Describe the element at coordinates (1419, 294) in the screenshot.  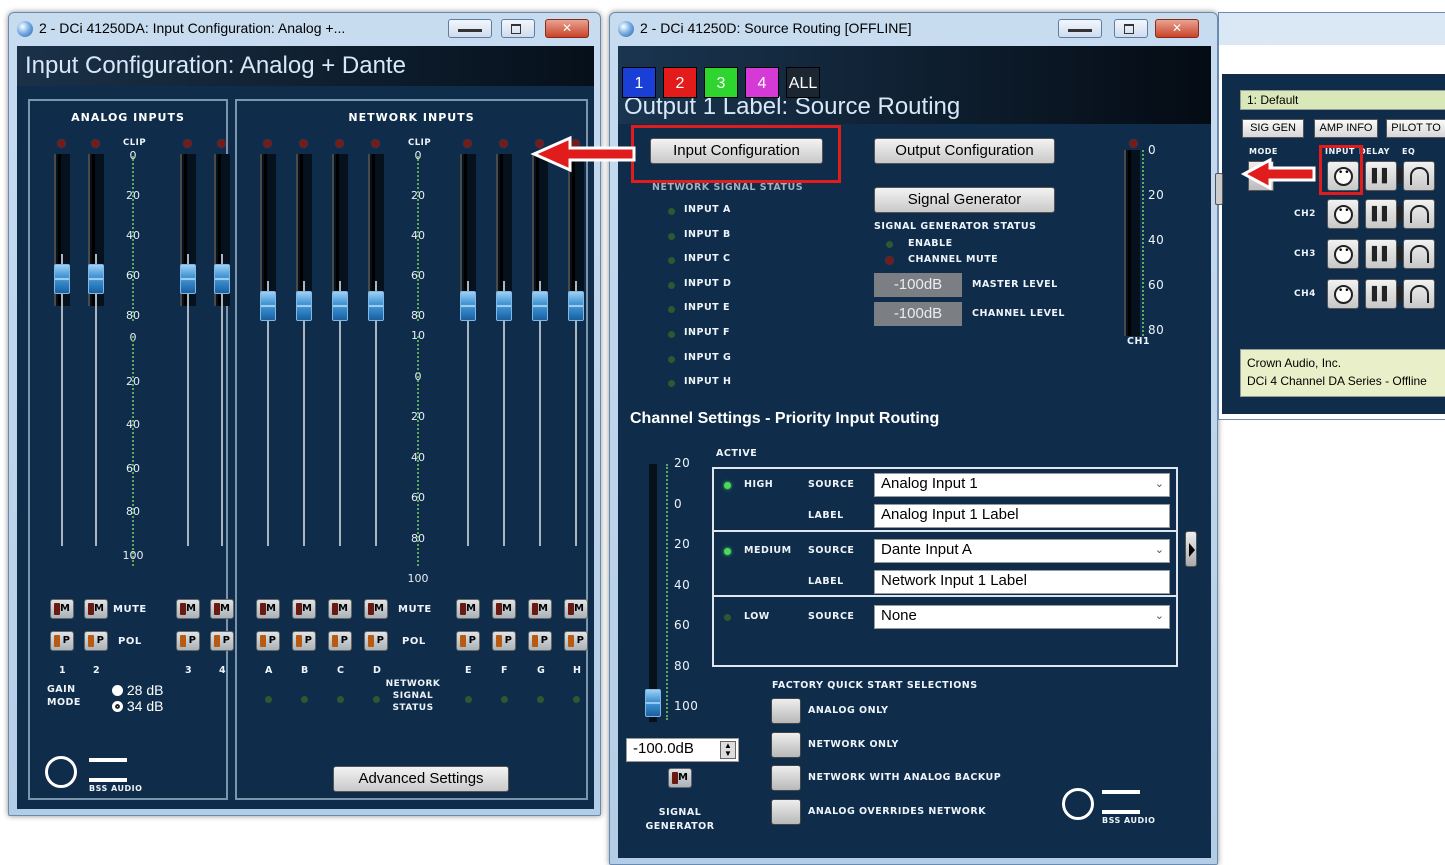
I see `ch4-eq-button` at that location.